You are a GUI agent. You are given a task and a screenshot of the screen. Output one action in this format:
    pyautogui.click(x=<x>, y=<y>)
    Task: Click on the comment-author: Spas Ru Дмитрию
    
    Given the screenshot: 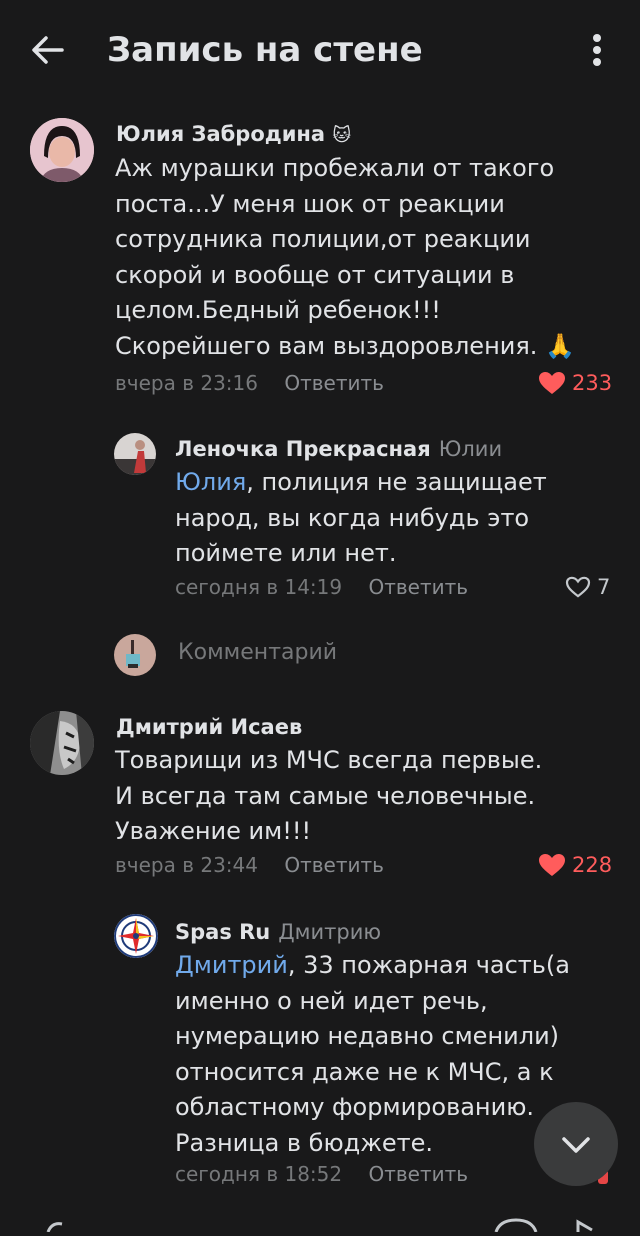 What is the action you would take?
    pyautogui.click(x=278, y=932)
    